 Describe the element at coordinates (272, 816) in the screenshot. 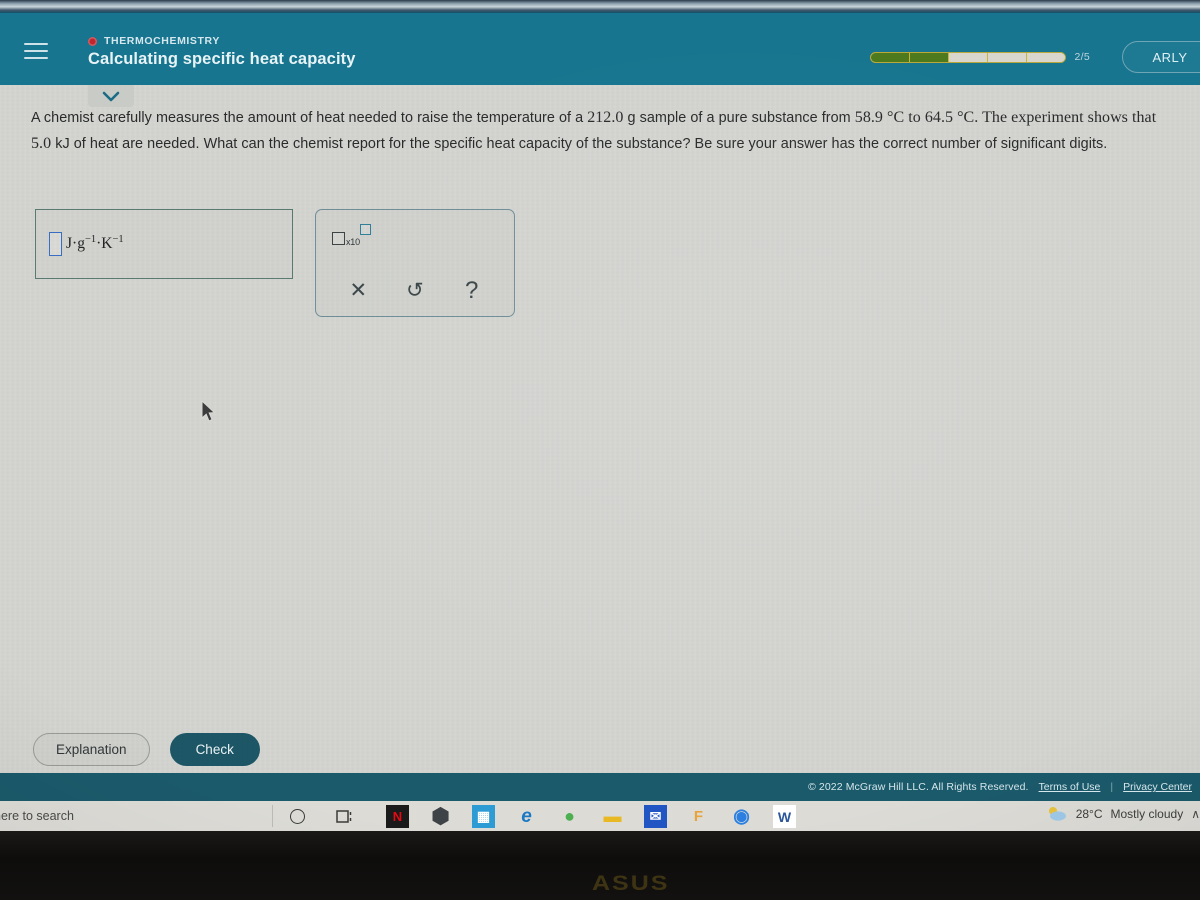

I see `taskbar-divider` at that location.